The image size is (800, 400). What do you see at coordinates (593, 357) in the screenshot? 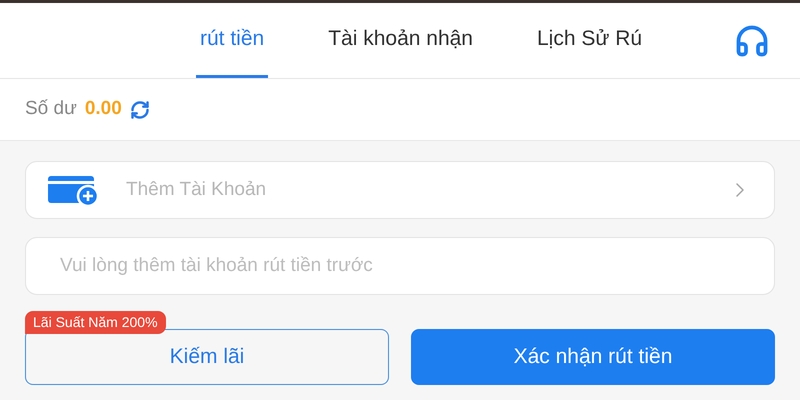
I see `confirm-button: Xác nhận rút tiền` at bounding box center [593, 357].